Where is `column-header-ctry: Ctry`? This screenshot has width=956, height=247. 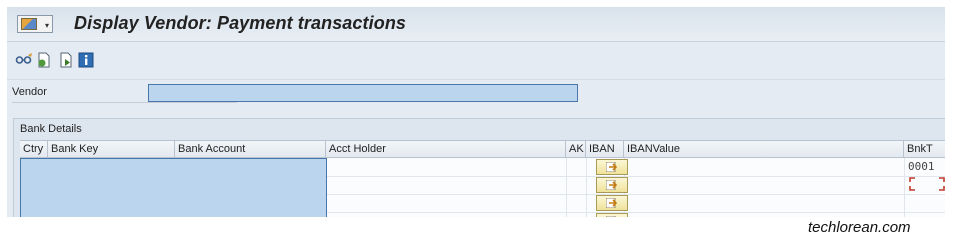 column-header-ctry: Ctry is located at coordinates (34, 149).